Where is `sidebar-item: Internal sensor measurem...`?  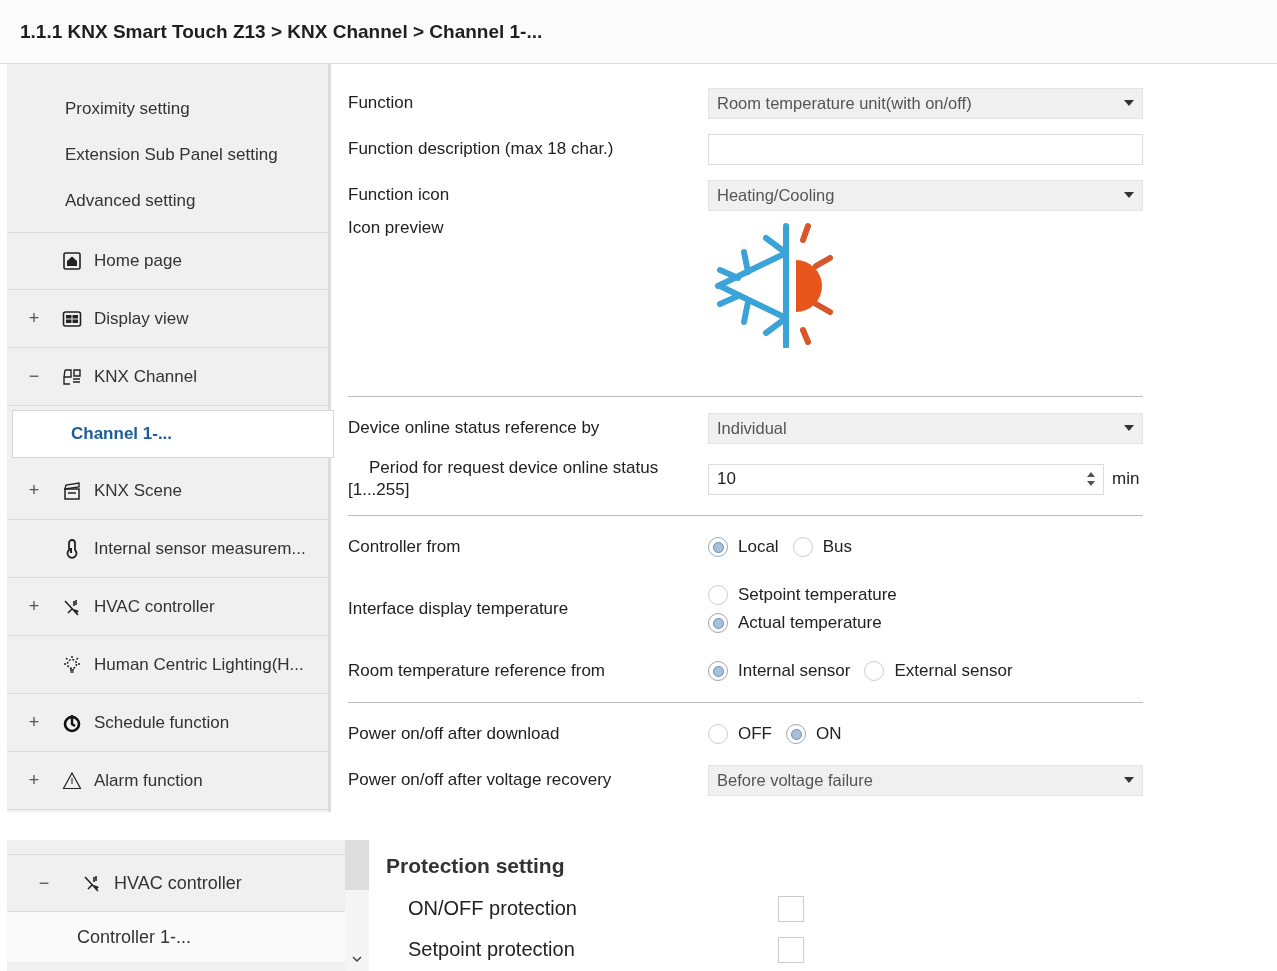
sidebar-item: Internal sensor measurem... is located at coordinates (167, 549).